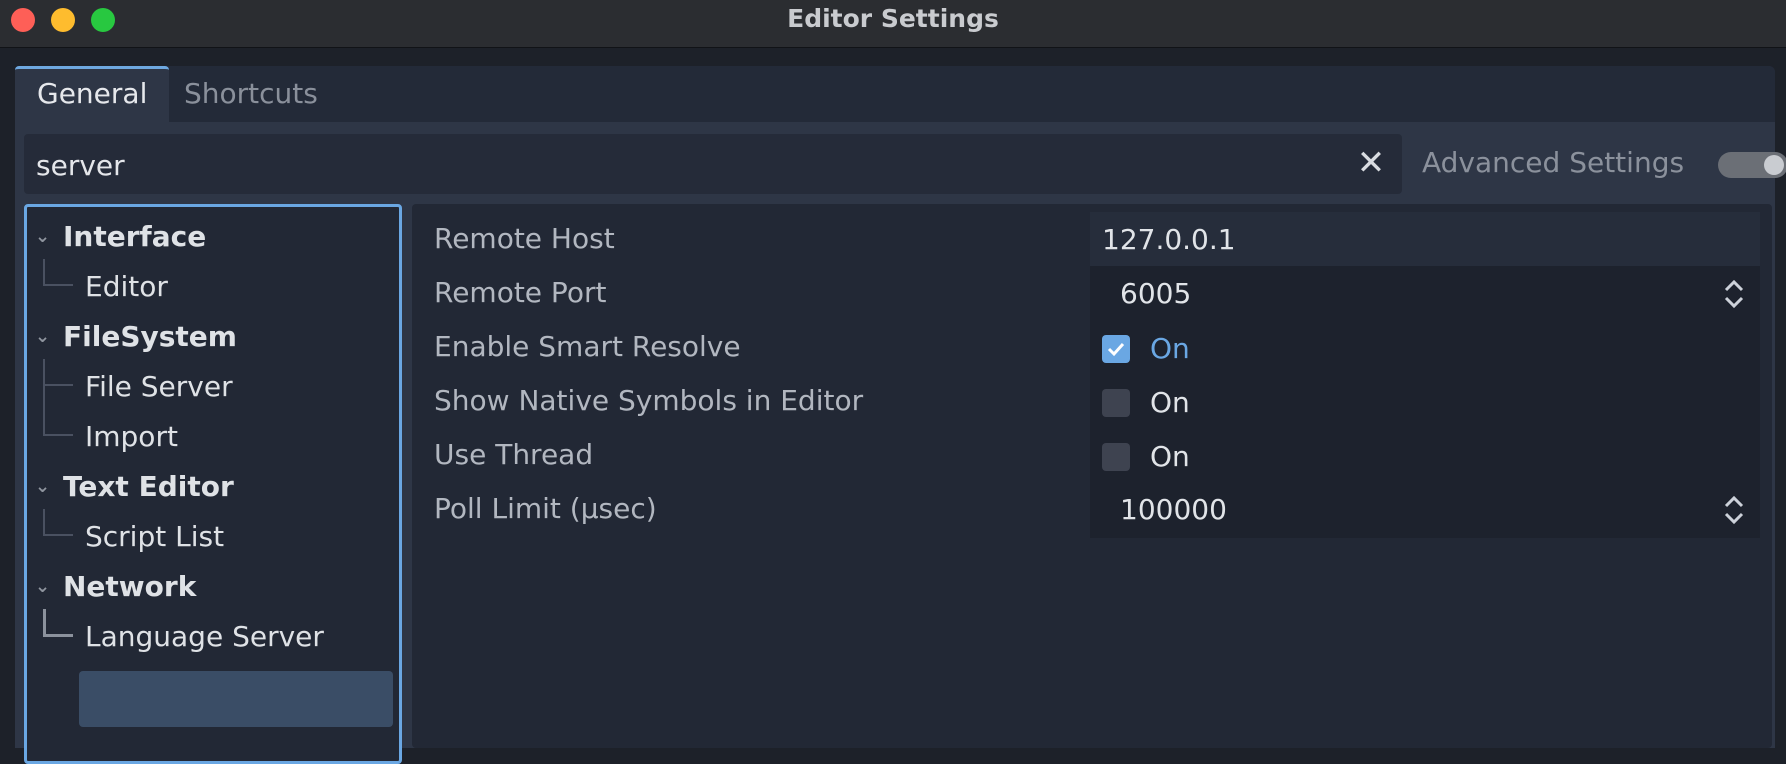 This screenshot has height=764, width=1786. What do you see at coordinates (1425, 240) in the screenshot?
I see `remote-host-field: 127.0.0.1` at bounding box center [1425, 240].